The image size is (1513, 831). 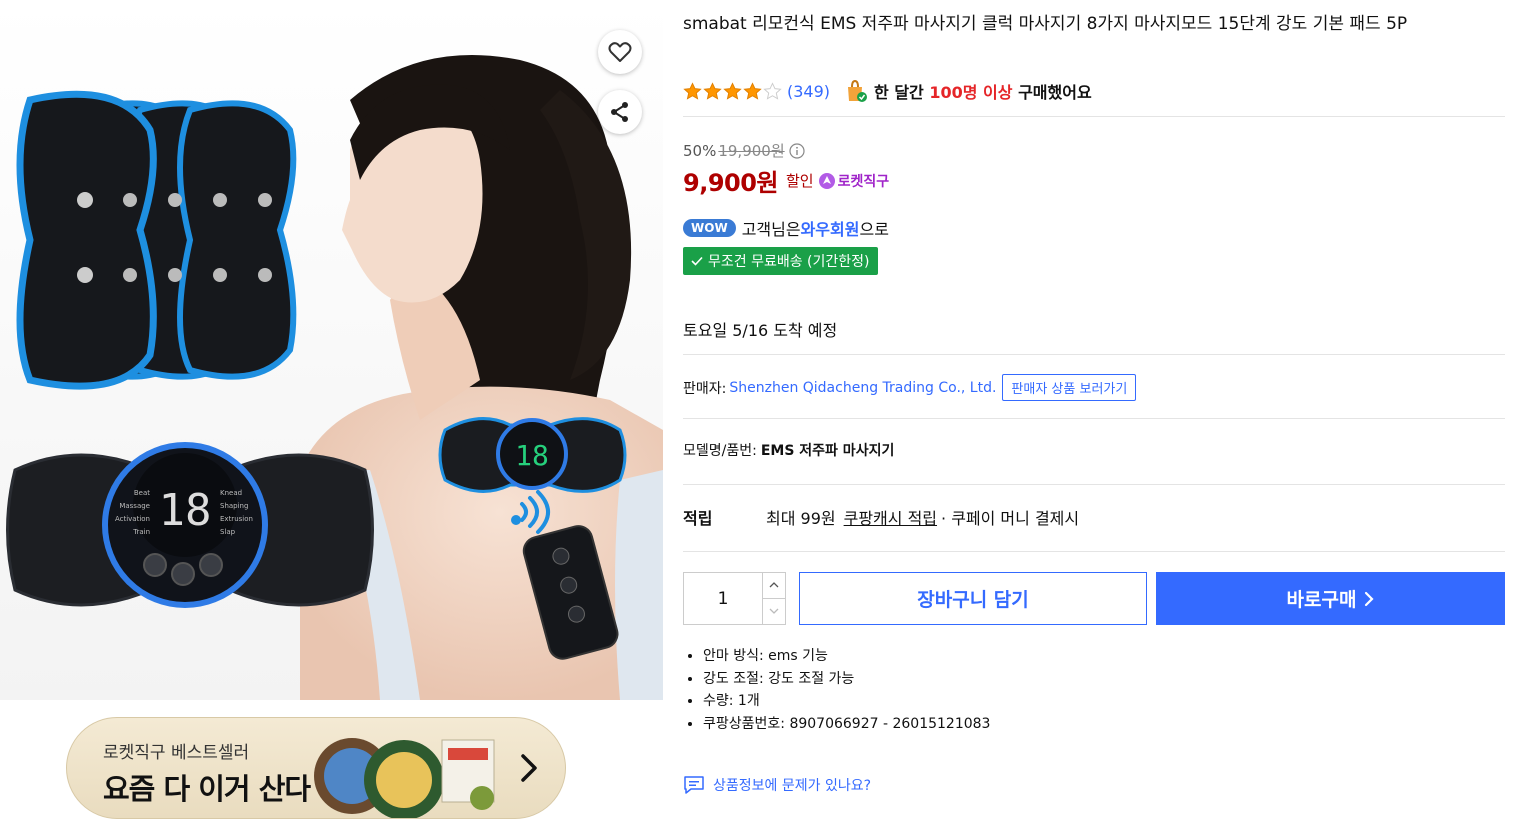 I want to click on mode-label-slap: Slap, so click(x=228, y=532).